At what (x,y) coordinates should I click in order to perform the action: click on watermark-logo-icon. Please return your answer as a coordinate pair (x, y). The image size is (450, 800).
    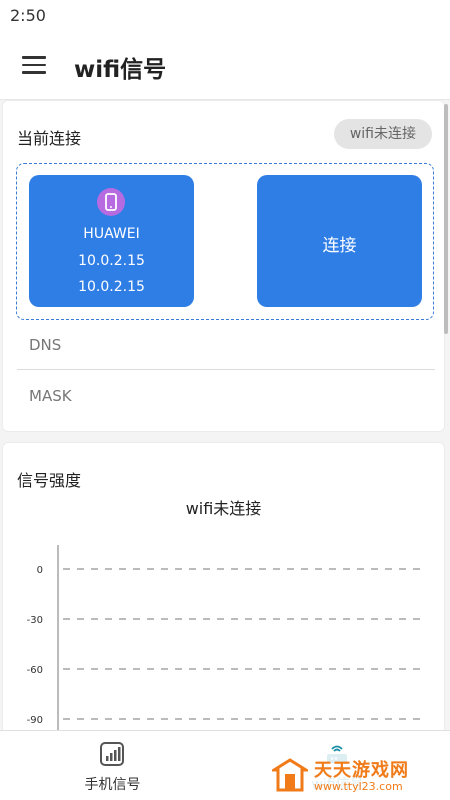
    Looking at the image, I should click on (290, 775).